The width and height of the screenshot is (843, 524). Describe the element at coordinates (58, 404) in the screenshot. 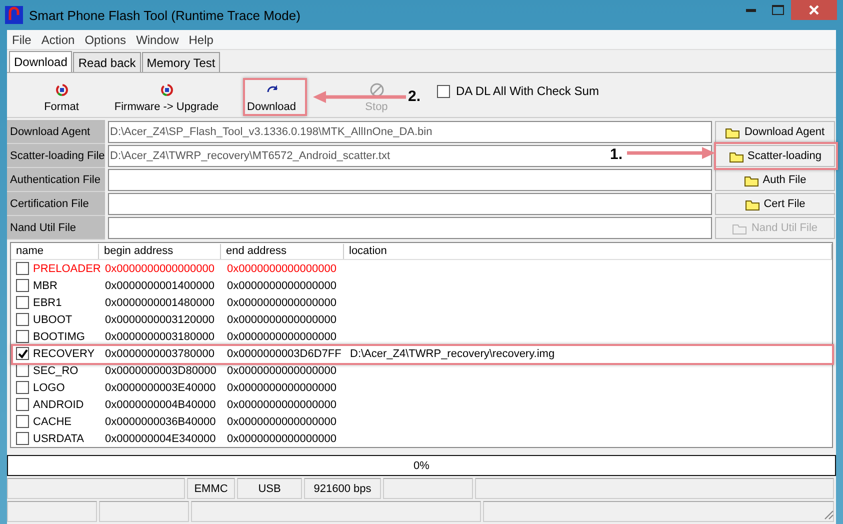

I see `table-cell: ANDROID` at that location.